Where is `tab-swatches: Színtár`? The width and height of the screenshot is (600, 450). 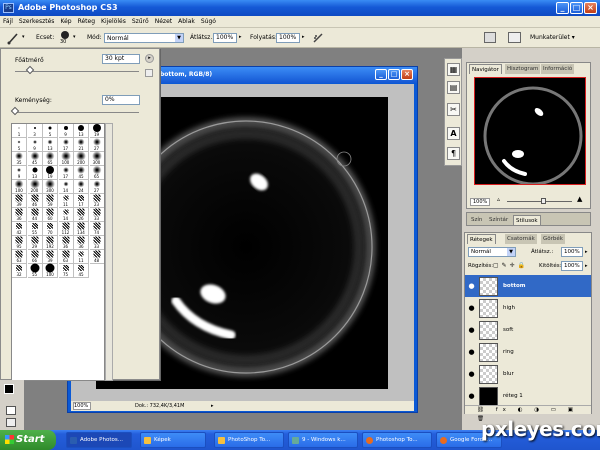
tab-swatches: Színtár is located at coordinates (499, 220).